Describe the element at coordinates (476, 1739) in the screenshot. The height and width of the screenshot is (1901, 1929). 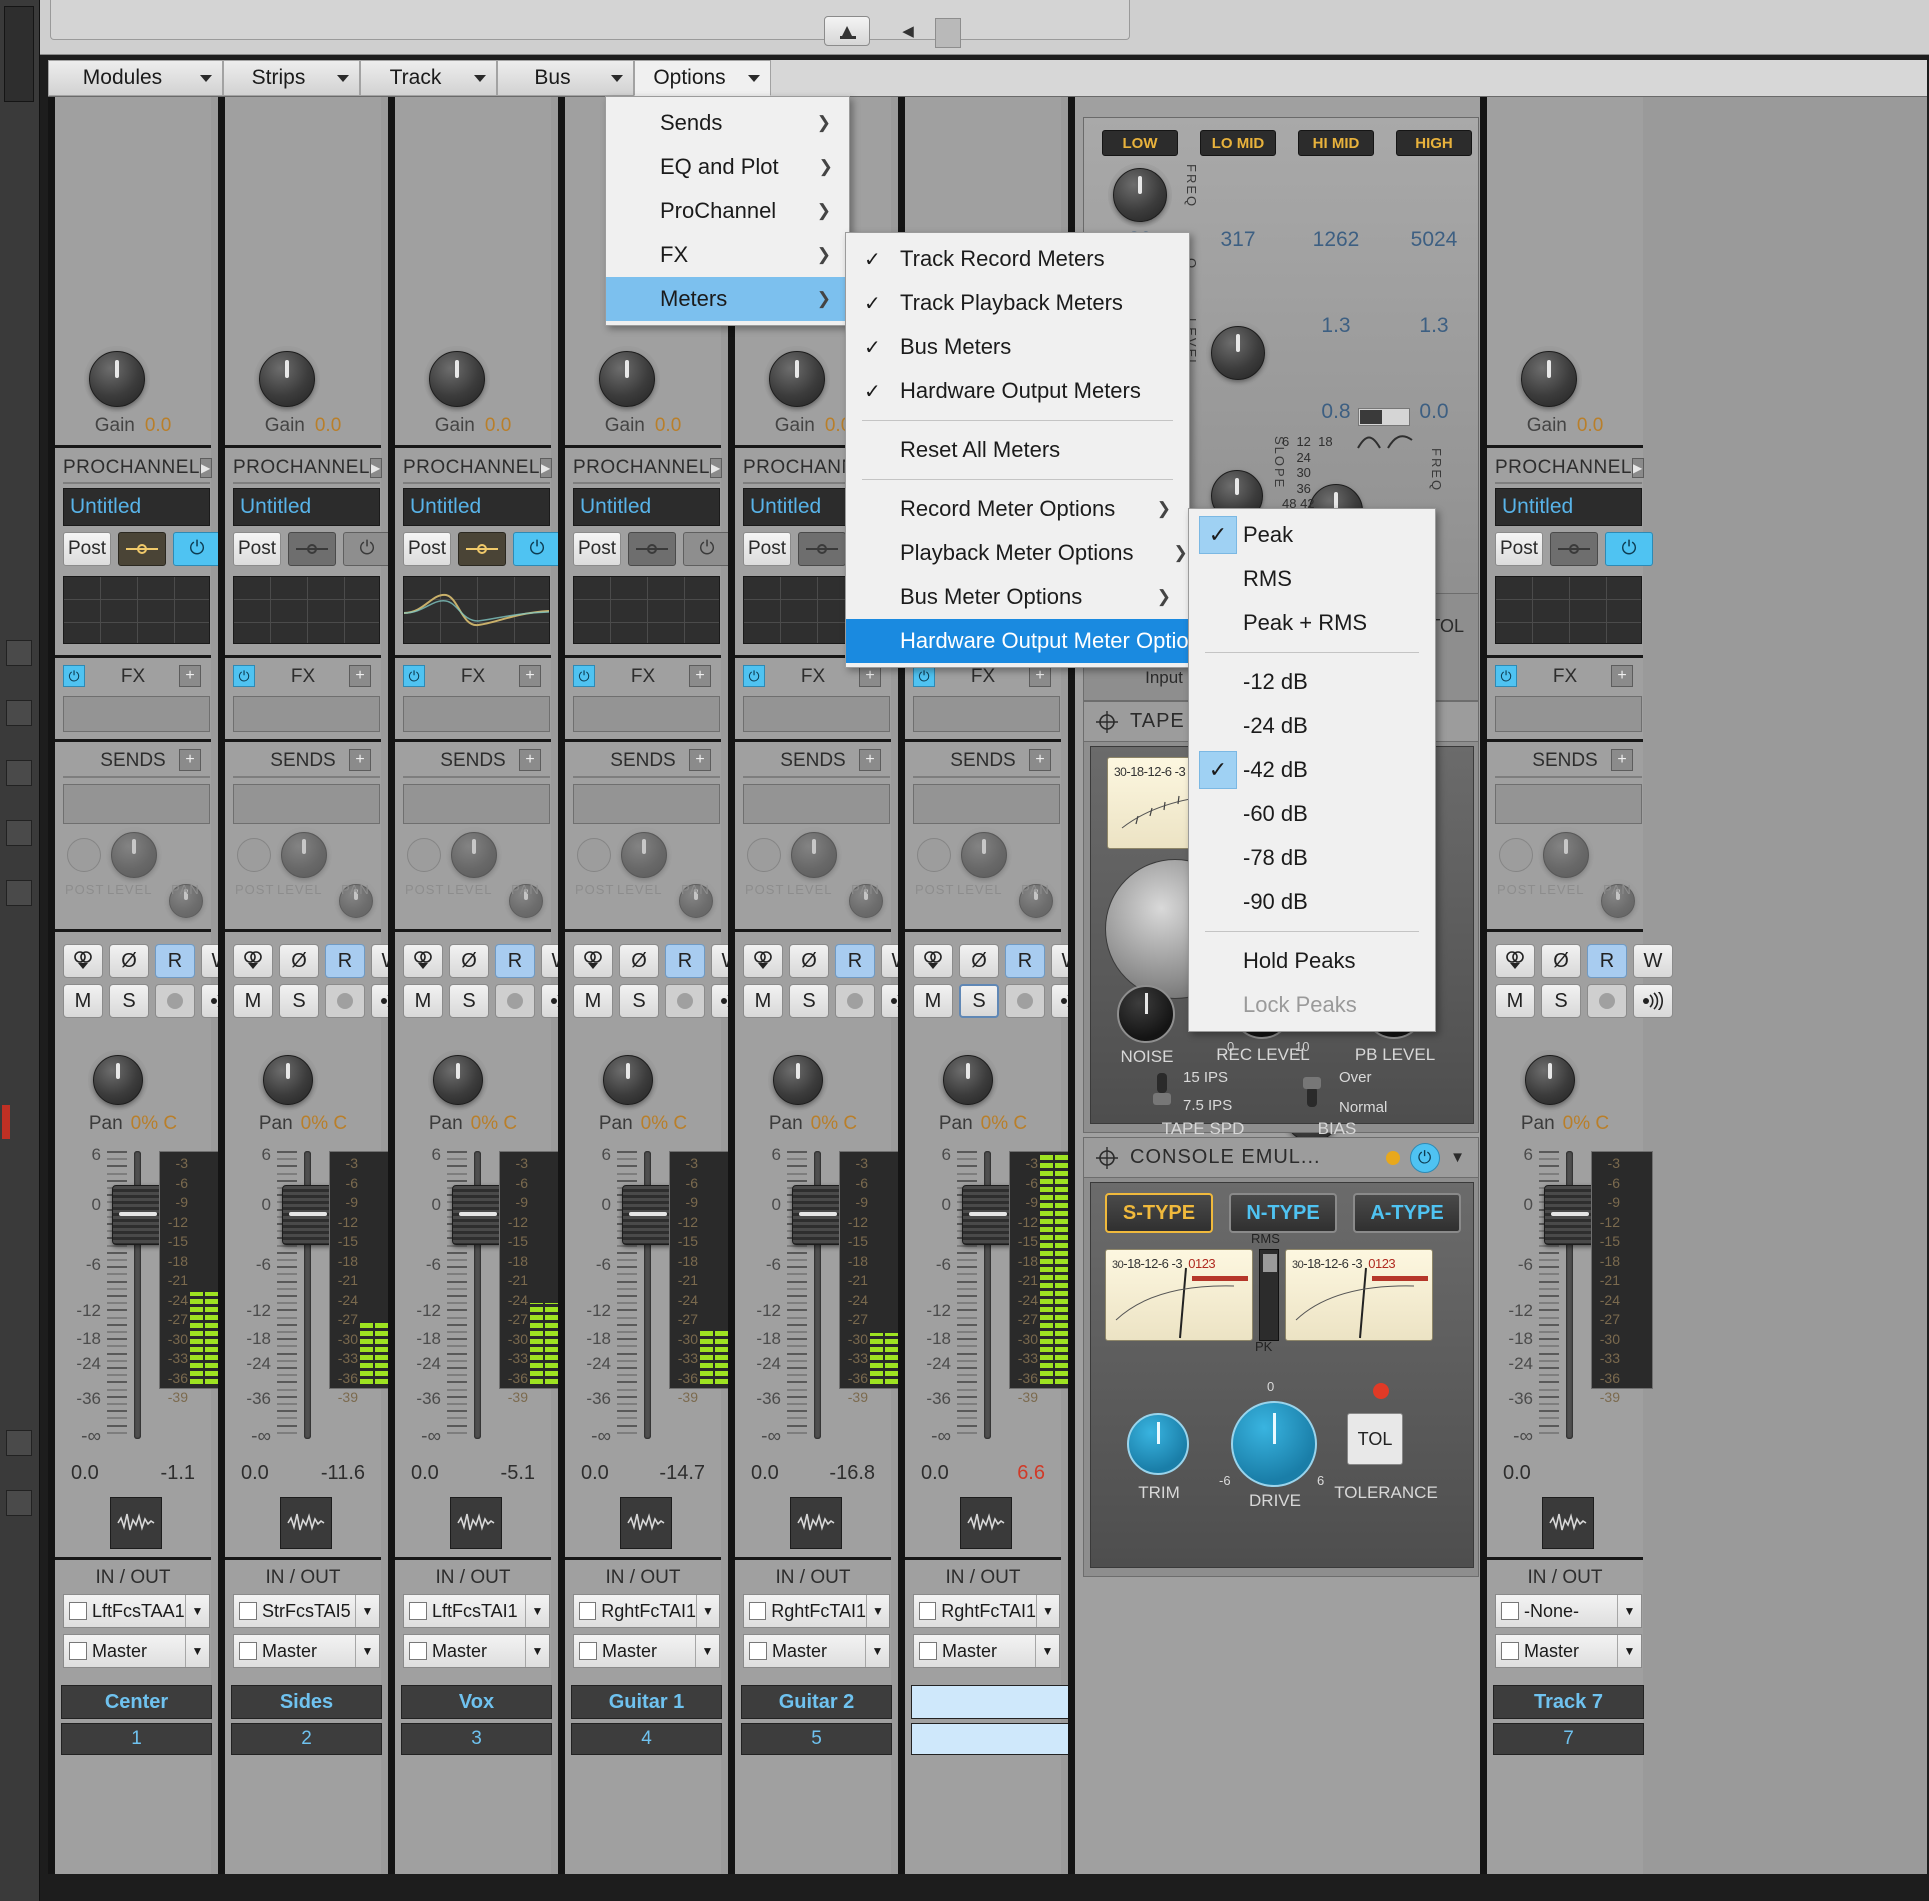
I see `track-number-label: 3` at that location.